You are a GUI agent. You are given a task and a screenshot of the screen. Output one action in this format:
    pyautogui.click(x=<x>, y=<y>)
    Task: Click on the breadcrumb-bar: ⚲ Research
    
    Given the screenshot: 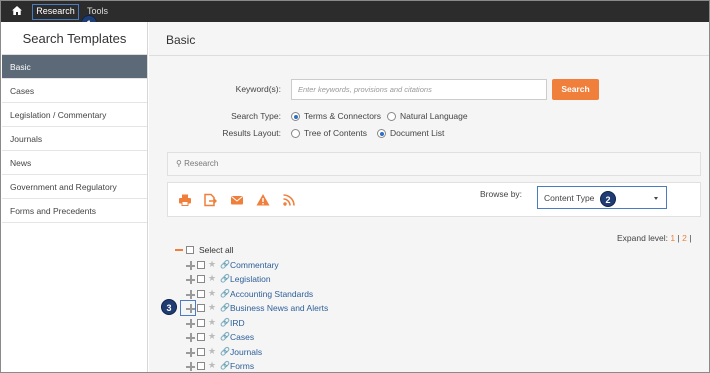 What is the action you would take?
    pyautogui.click(x=434, y=164)
    